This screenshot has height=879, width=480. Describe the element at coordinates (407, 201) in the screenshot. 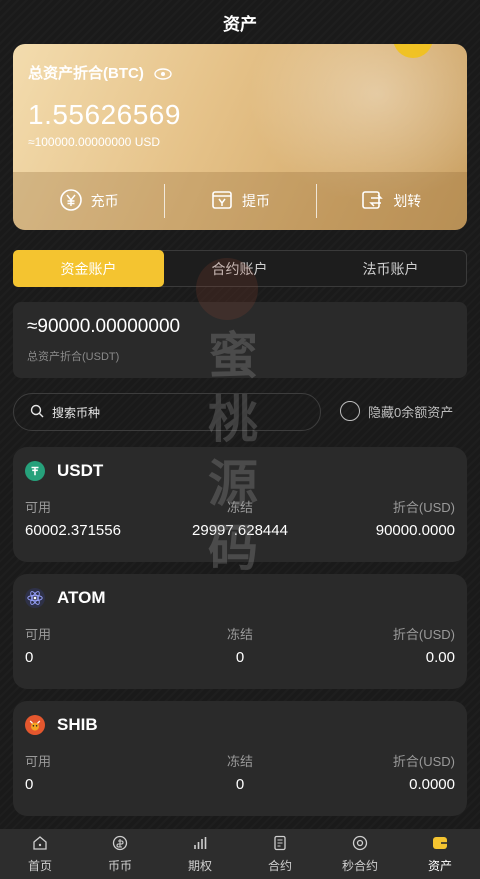

I see `transfer-label: 划转` at that location.